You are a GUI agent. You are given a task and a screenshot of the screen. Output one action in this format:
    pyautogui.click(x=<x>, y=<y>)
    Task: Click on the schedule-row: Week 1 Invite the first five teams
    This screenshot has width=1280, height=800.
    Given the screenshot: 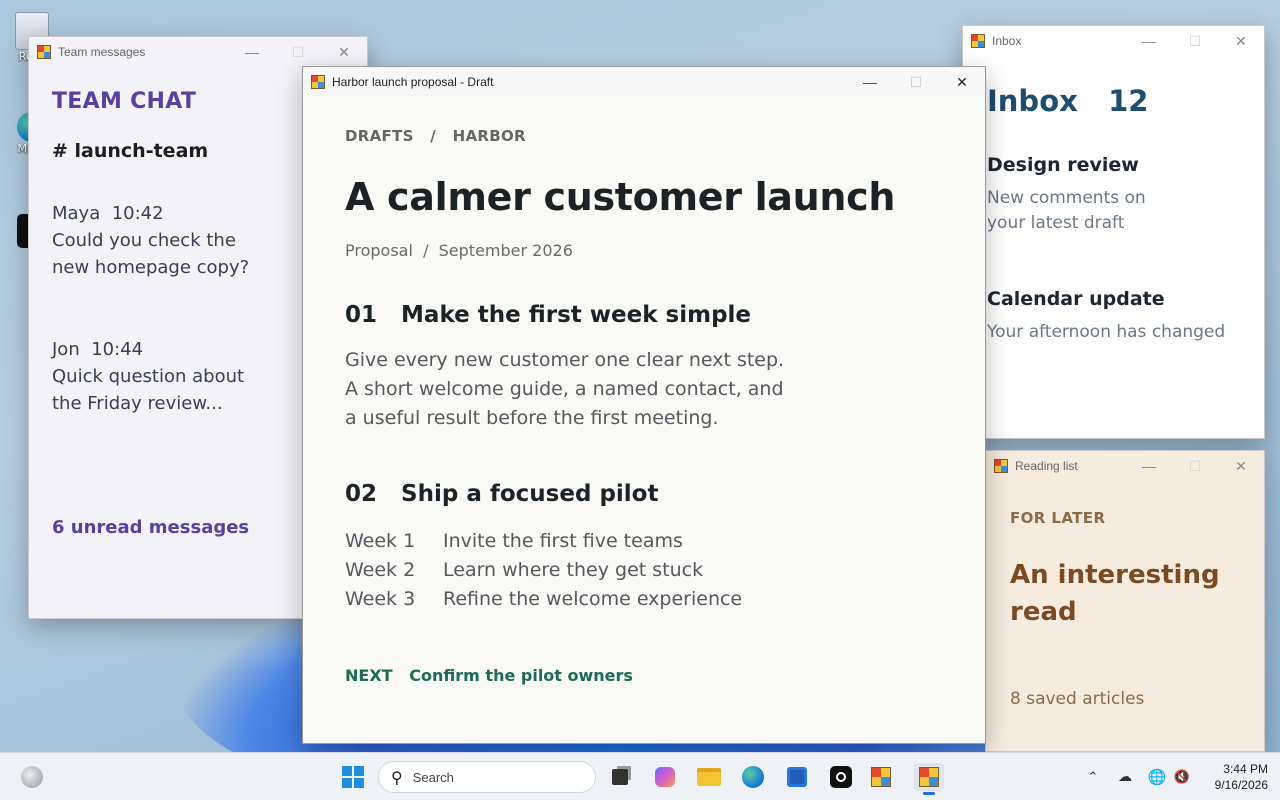 What is the action you would take?
    pyautogui.click(x=665, y=541)
    